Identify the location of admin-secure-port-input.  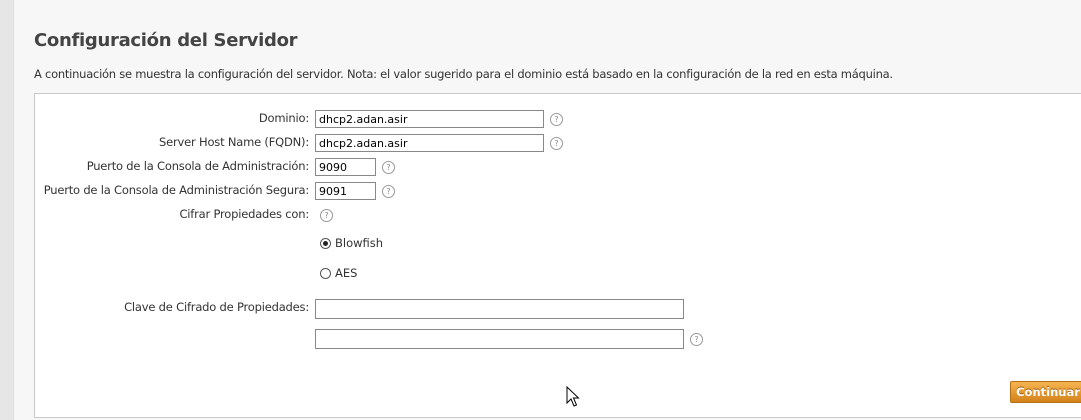
(345, 191).